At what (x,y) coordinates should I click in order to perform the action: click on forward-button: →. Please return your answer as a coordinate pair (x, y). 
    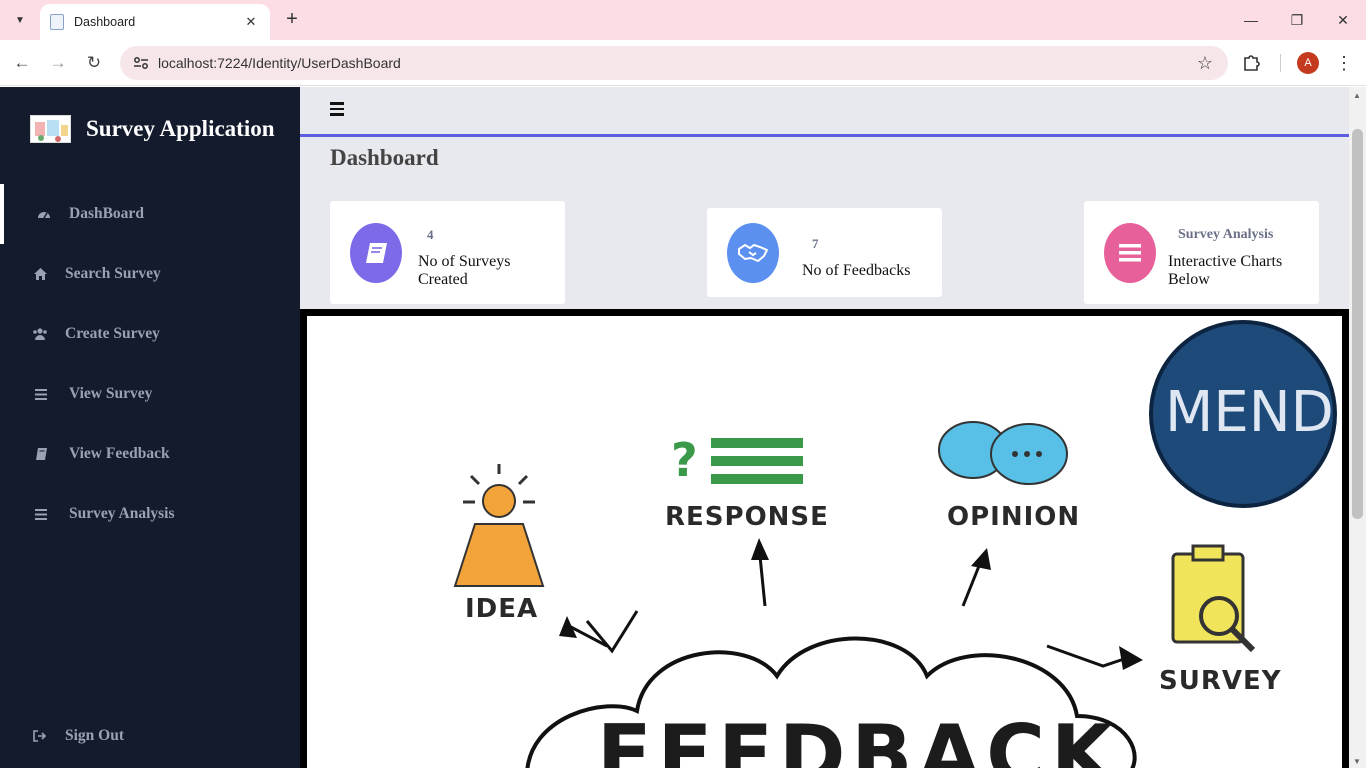
    Looking at the image, I should click on (58, 63).